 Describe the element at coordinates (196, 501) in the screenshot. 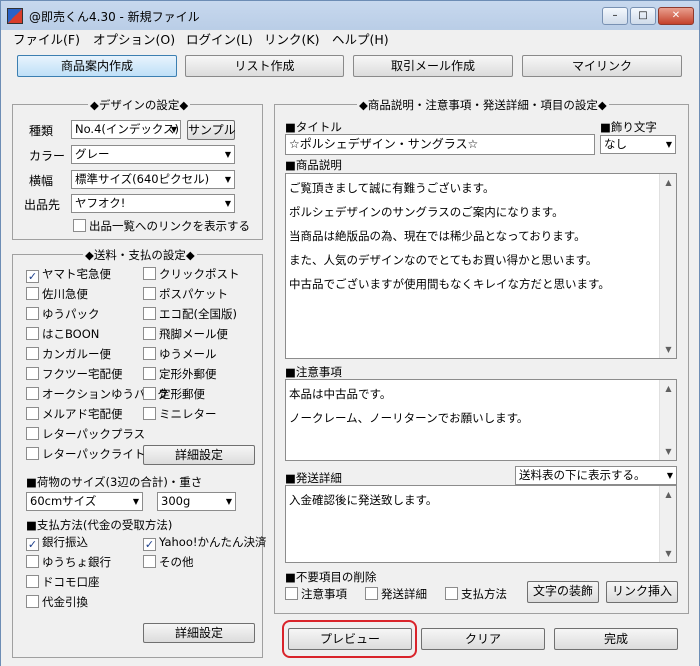

I see `weight-select: 300g ▼` at that location.